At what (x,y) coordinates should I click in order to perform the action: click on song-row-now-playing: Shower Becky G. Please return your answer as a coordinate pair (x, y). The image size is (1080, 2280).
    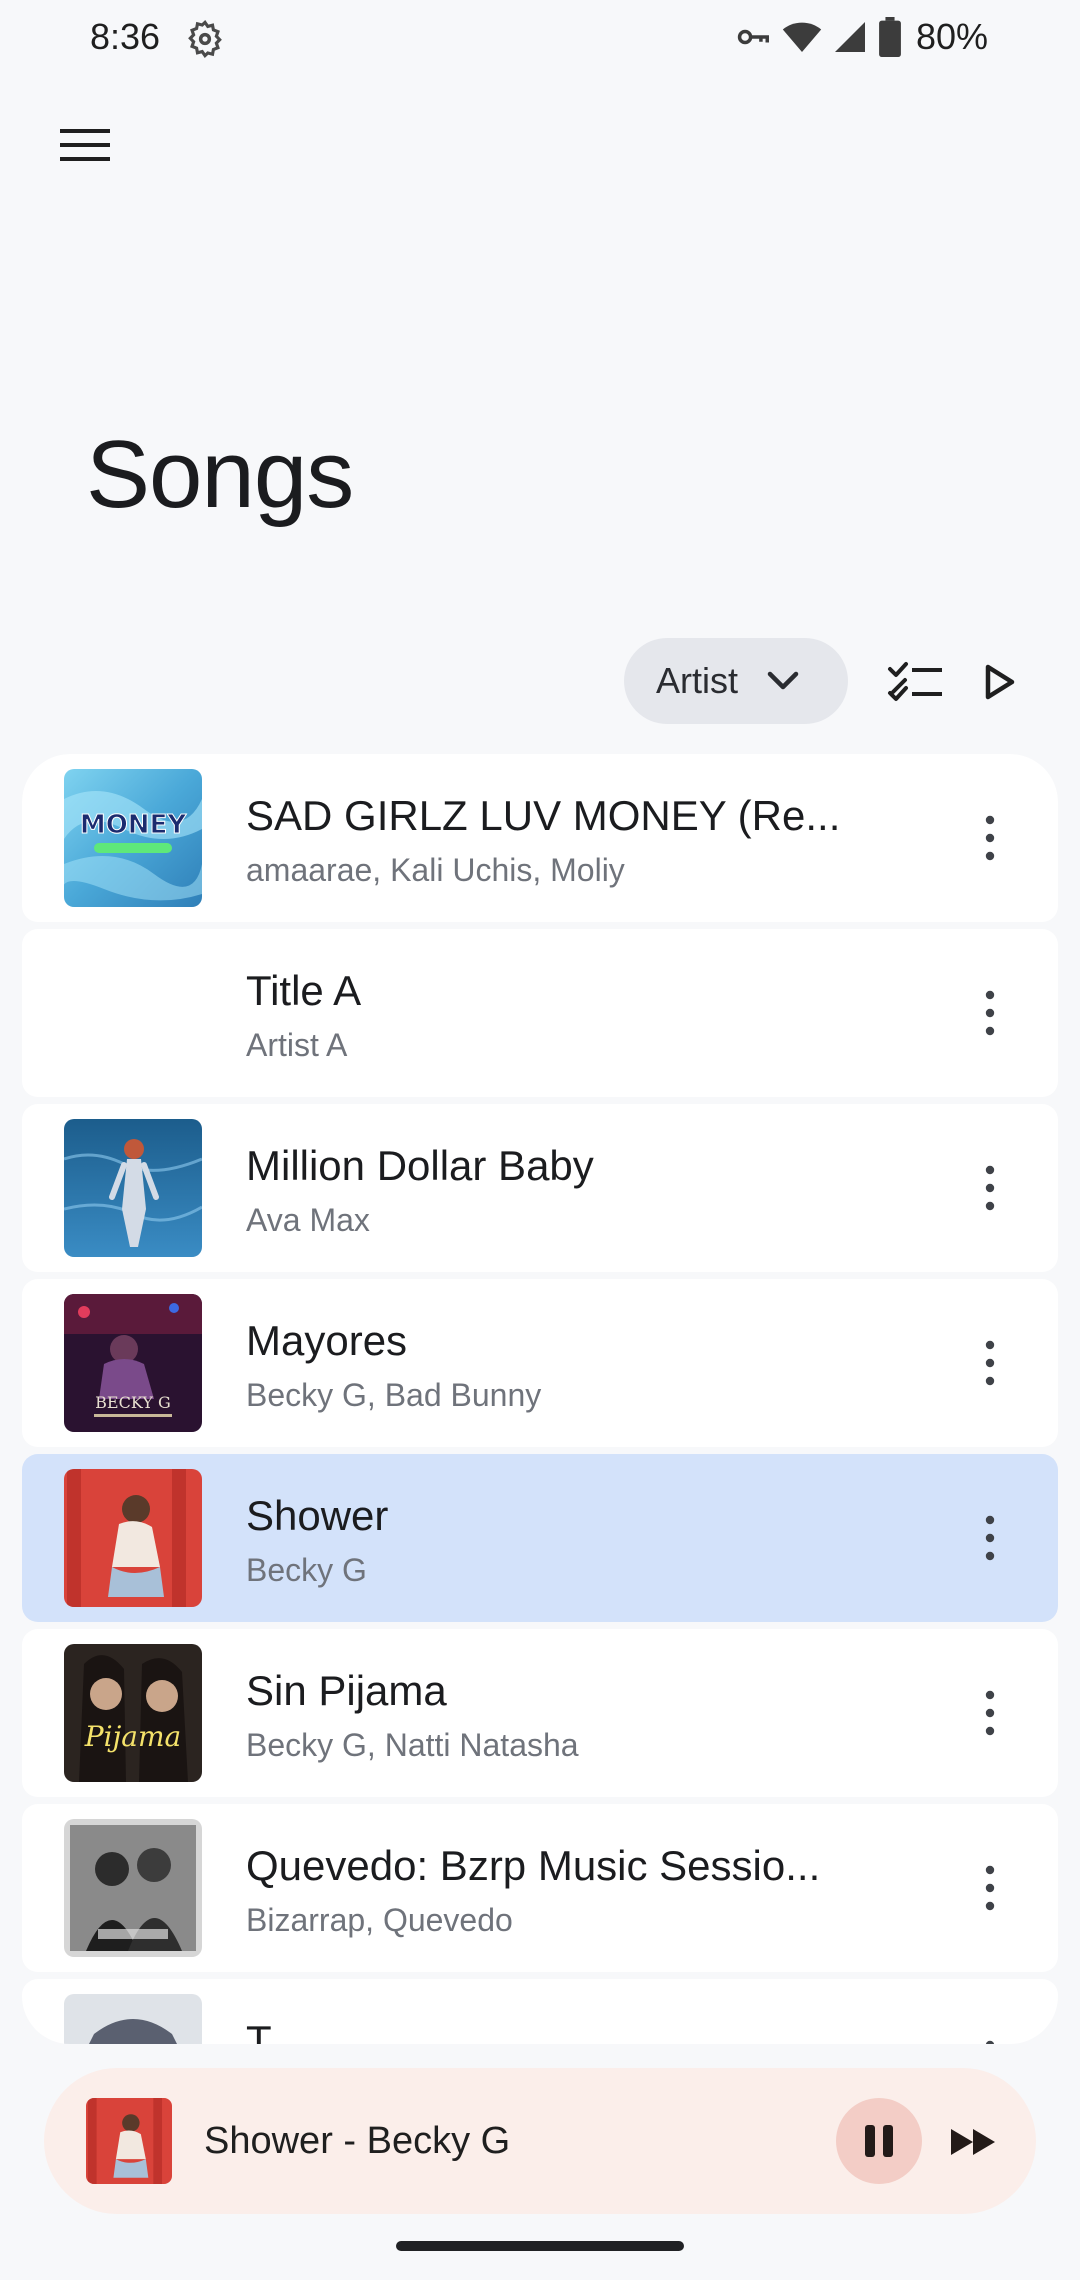
    Looking at the image, I should click on (540, 1538).